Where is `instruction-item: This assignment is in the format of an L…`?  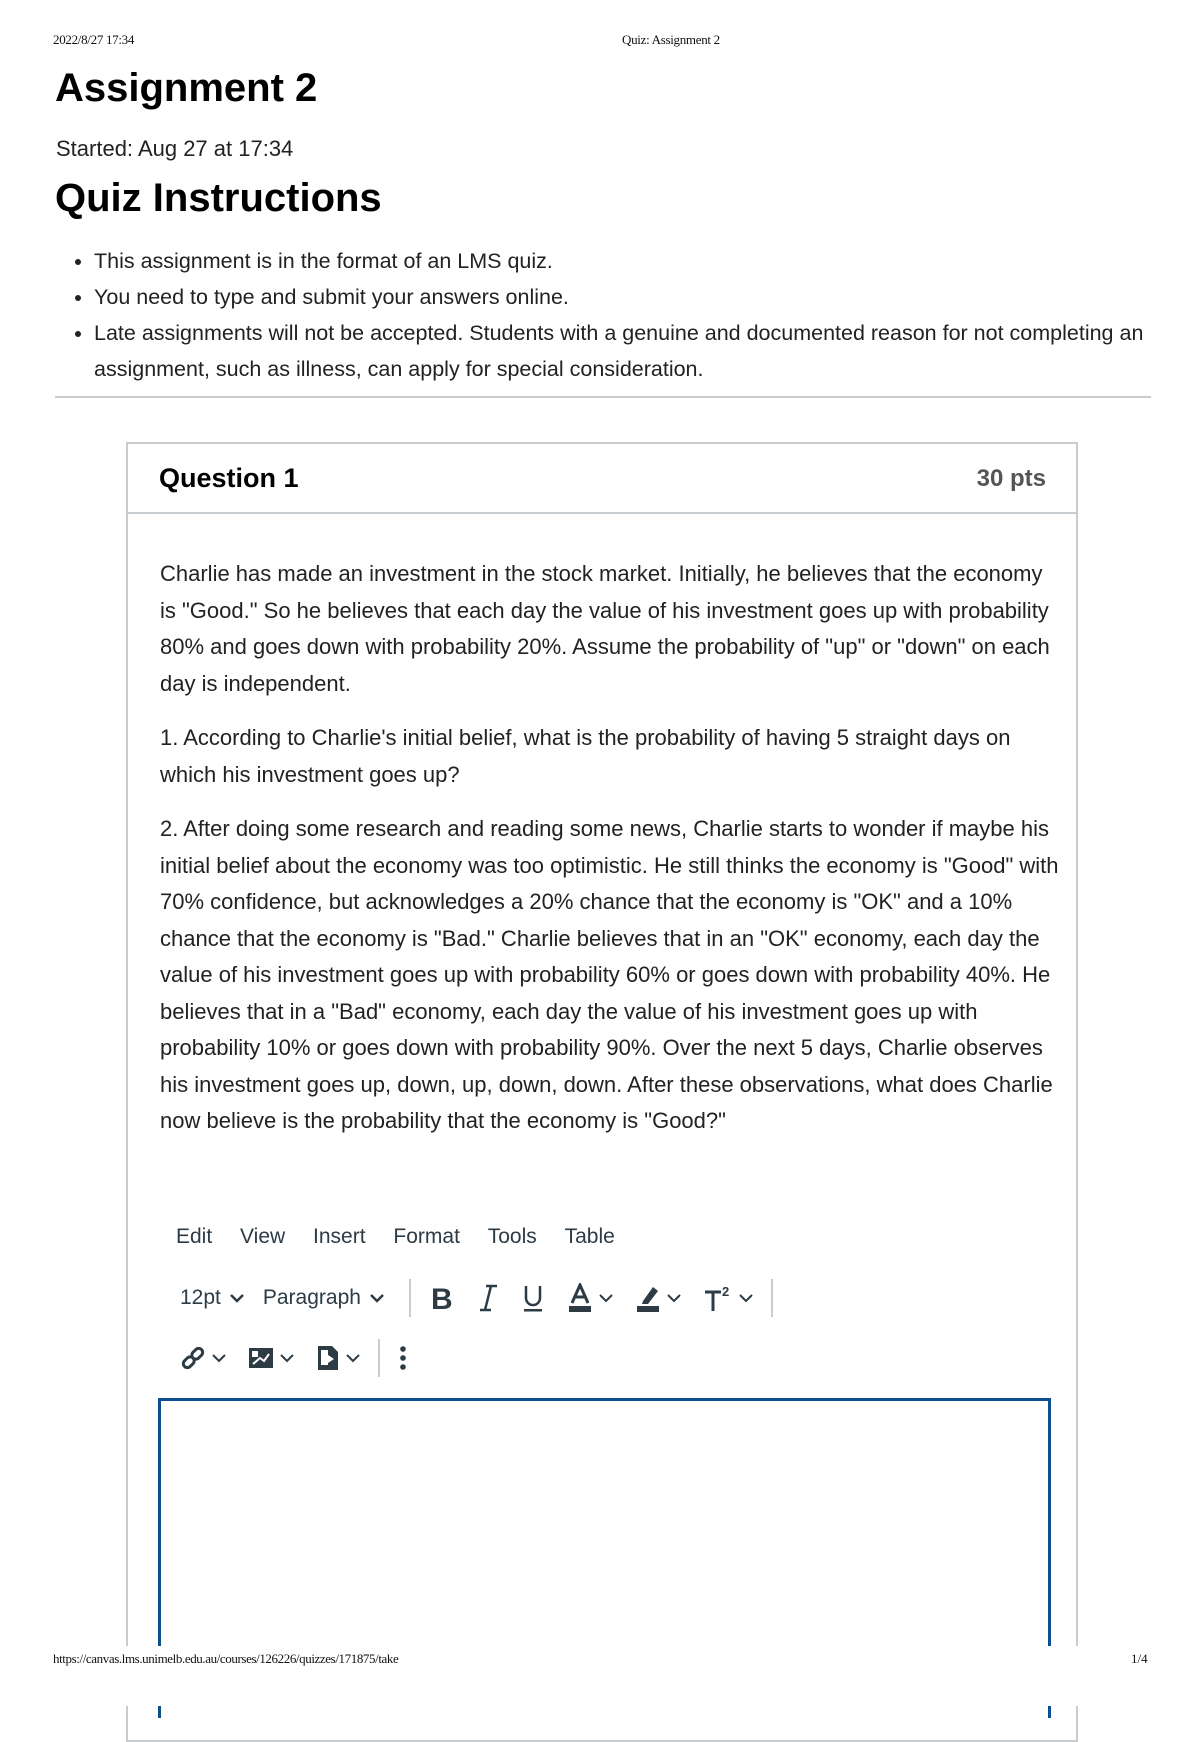 instruction-item: This assignment is in the format of an L… is located at coordinates (634, 261).